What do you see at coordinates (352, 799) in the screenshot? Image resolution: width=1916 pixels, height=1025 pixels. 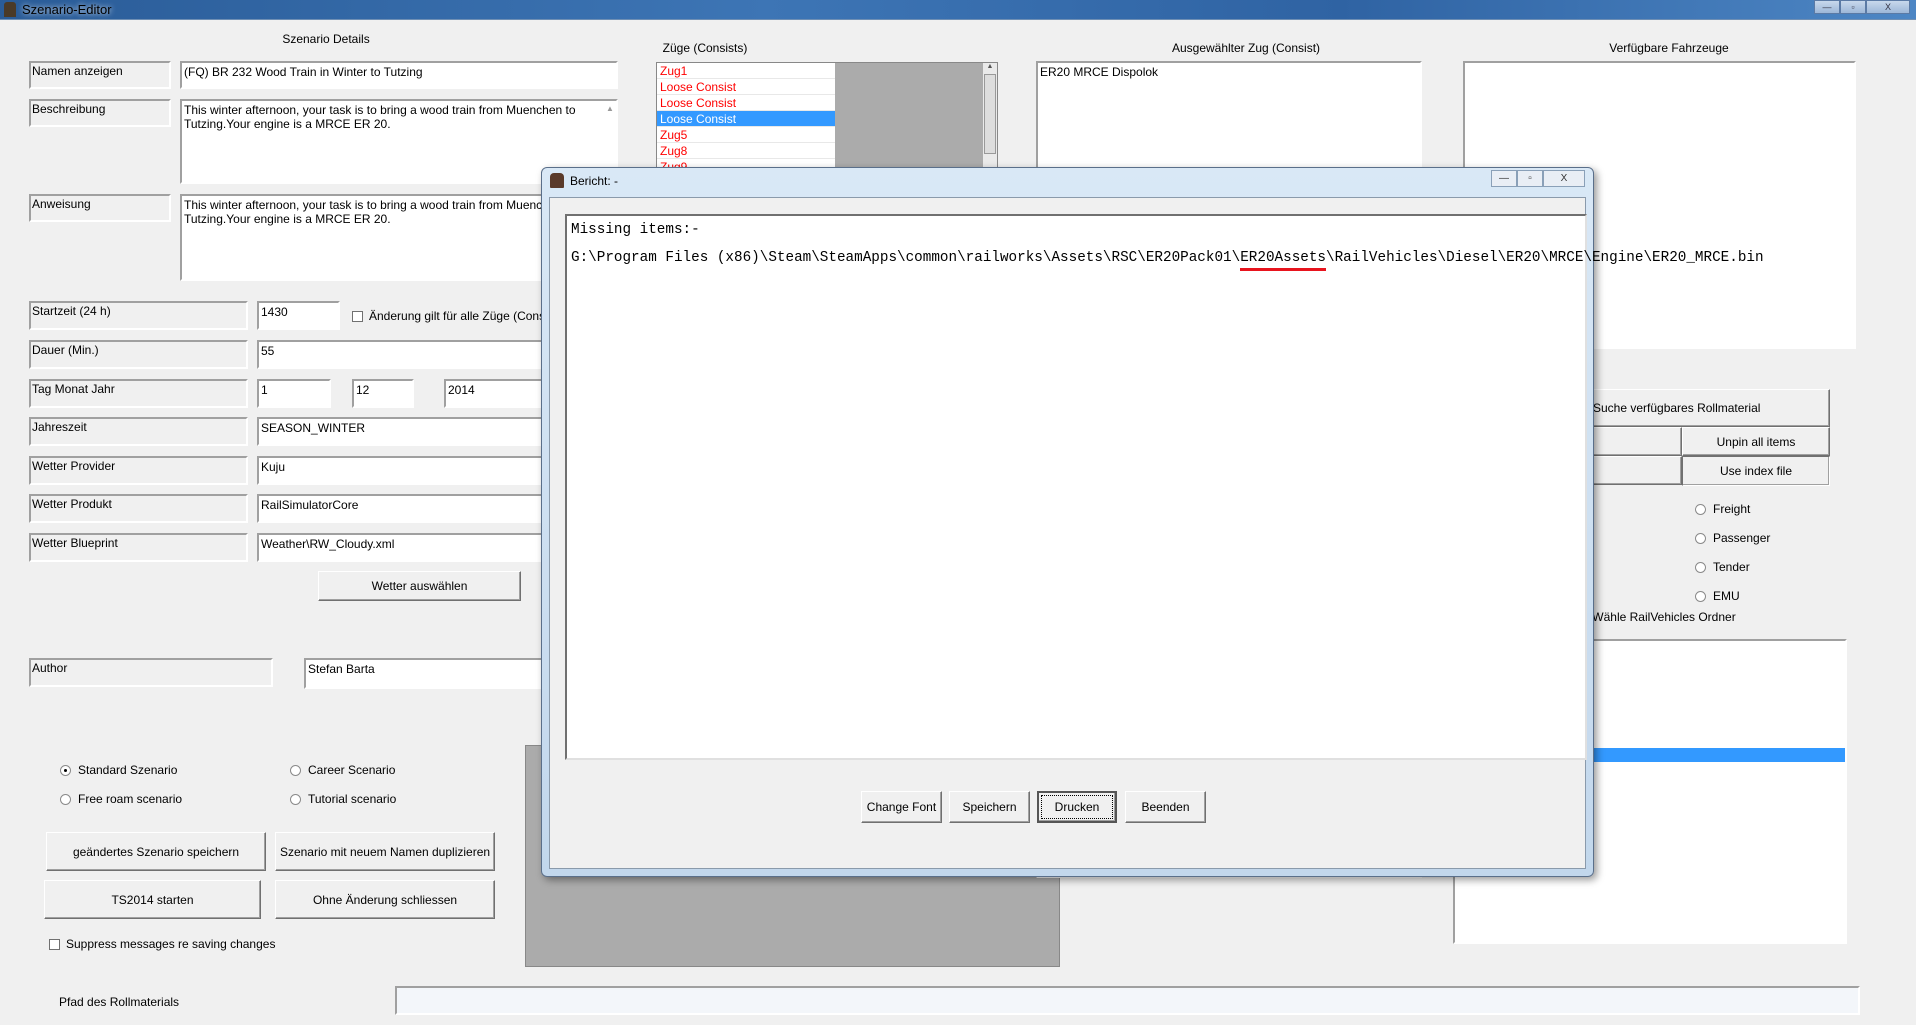 I see `radio-label: Tutorial scenario` at bounding box center [352, 799].